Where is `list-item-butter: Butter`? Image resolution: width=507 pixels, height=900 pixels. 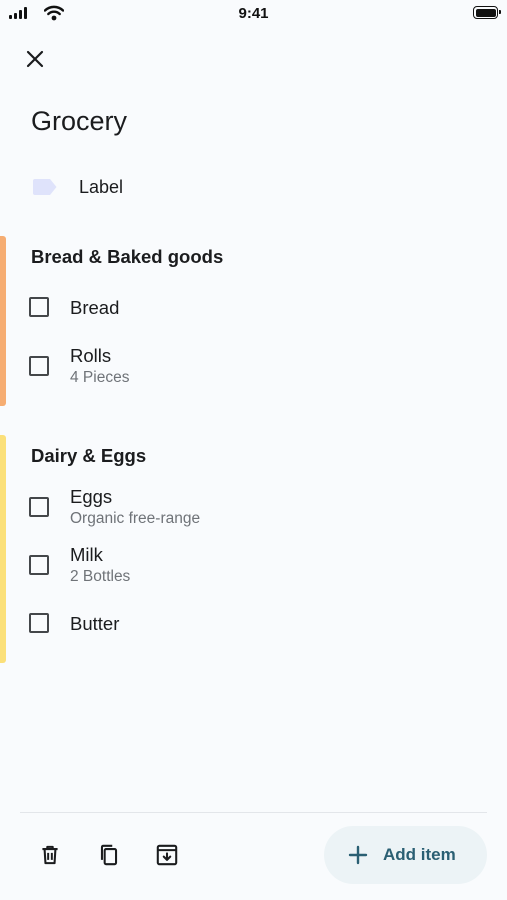 list-item-butter: Butter is located at coordinates (238, 623).